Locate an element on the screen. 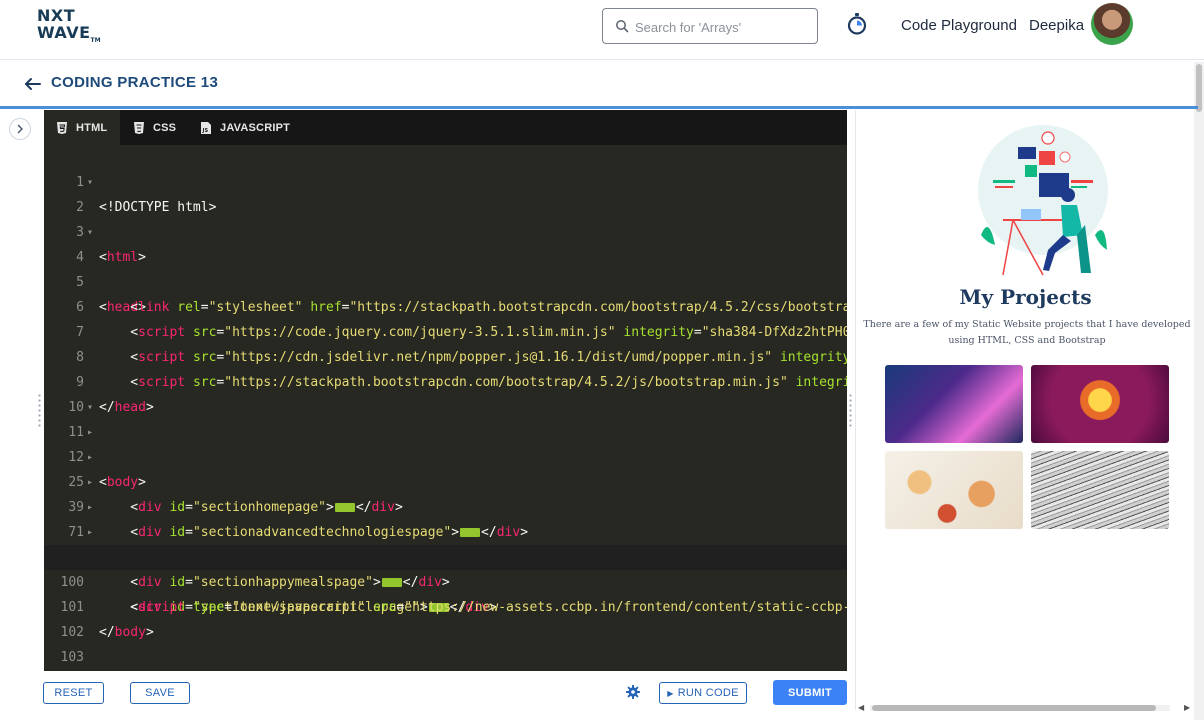  tab-html-label: HTML is located at coordinates (92, 127).